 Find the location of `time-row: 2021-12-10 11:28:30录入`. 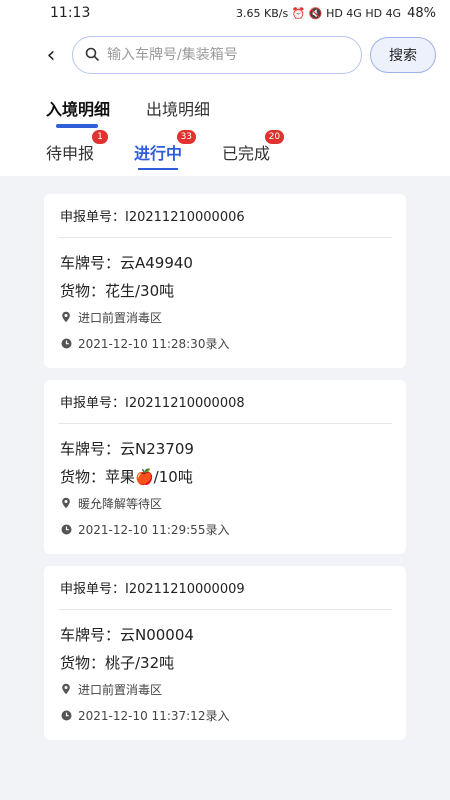

time-row: 2021-12-10 11:28:30录入 is located at coordinates (225, 343).